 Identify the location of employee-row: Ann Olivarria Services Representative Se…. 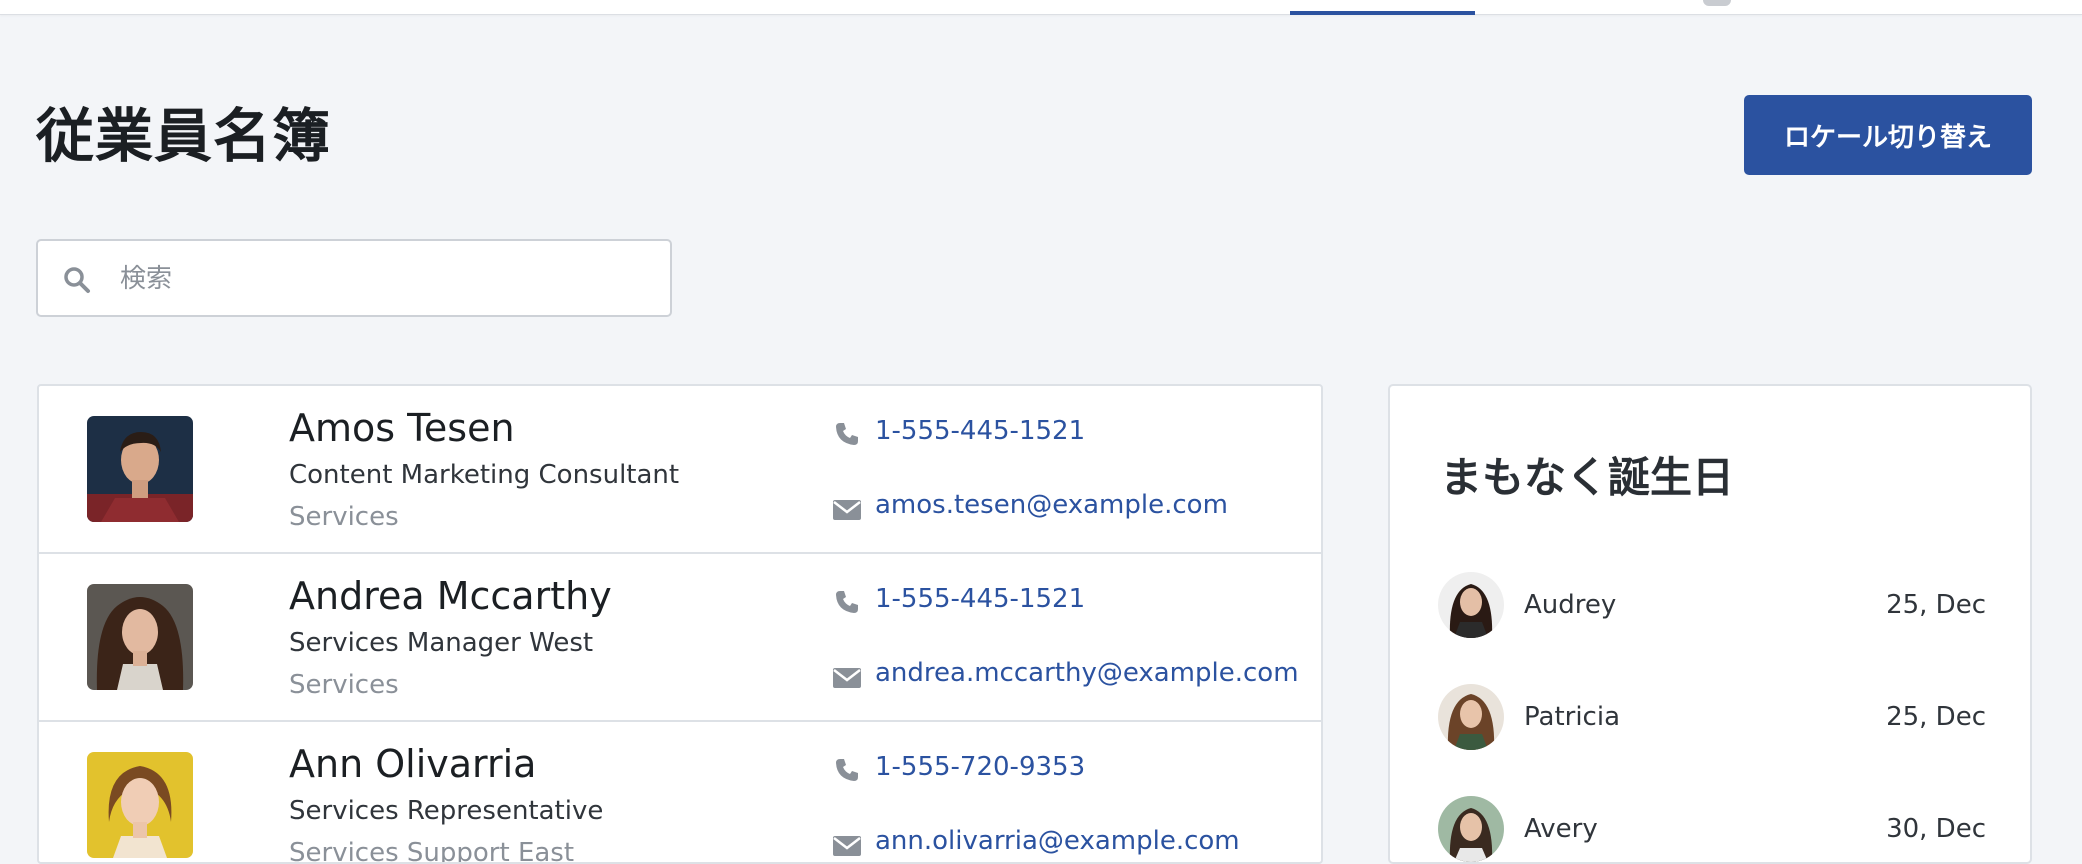
(680, 793).